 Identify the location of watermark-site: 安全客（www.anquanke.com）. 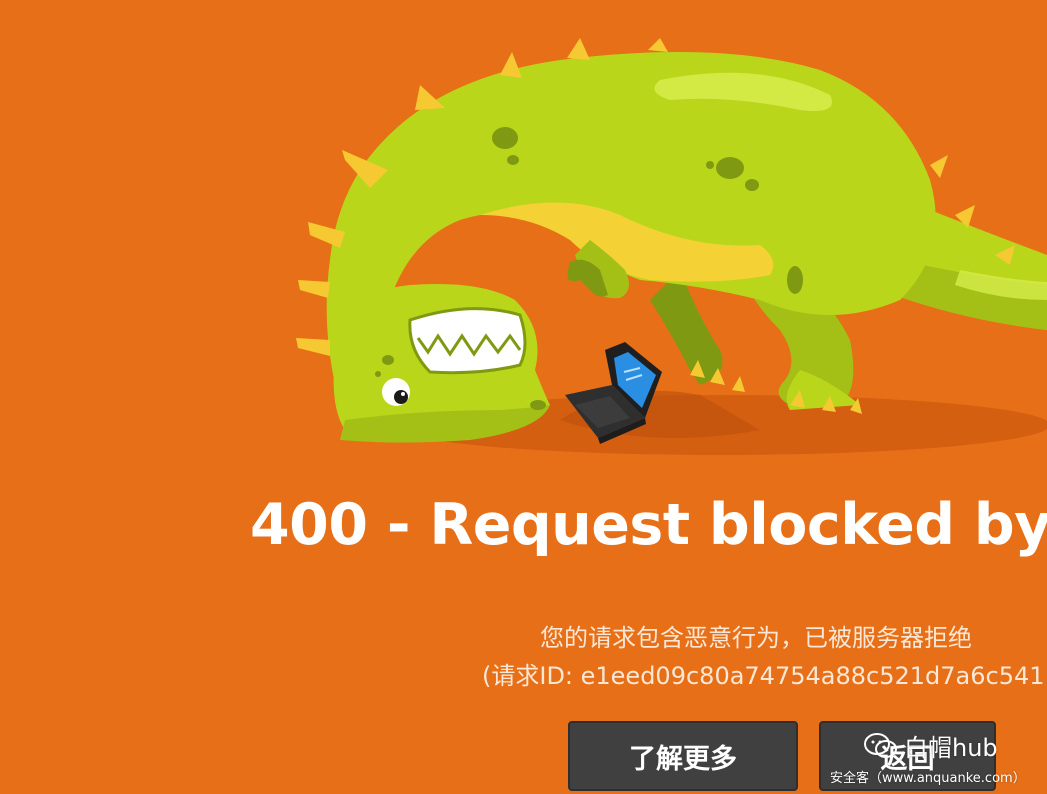
(928, 778).